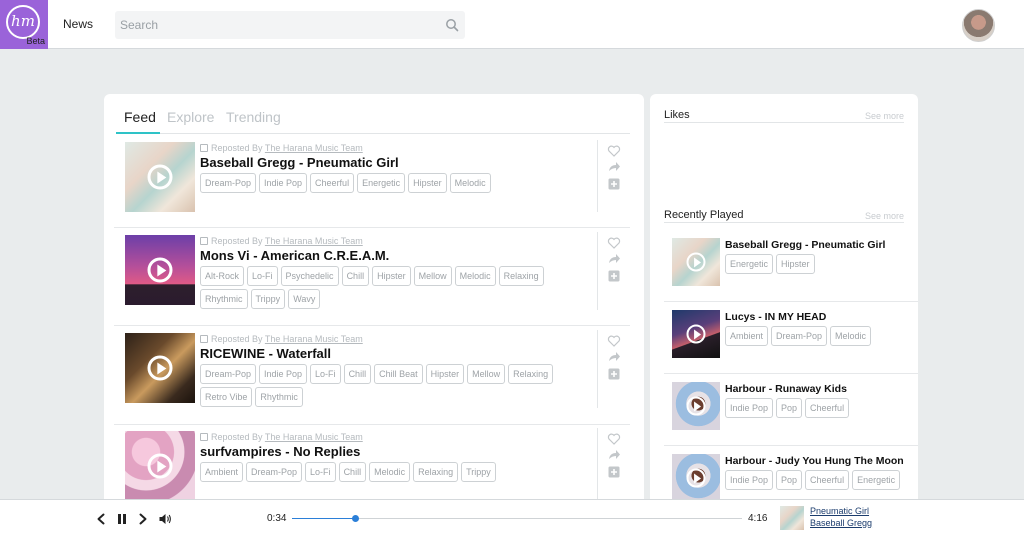 The image size is (1024, 536). I want to click on nav-news-link: News, so click(78, 24).